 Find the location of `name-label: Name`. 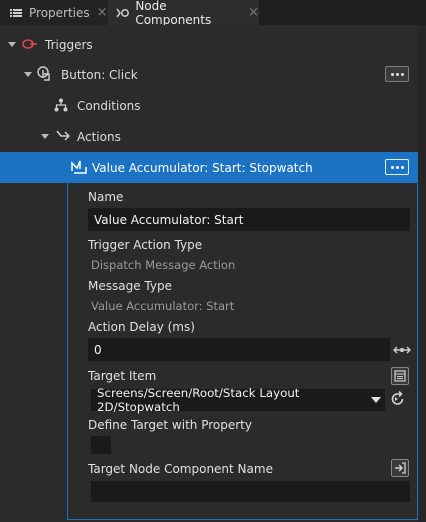

name-label: Name is located at coordinates (106, 197).